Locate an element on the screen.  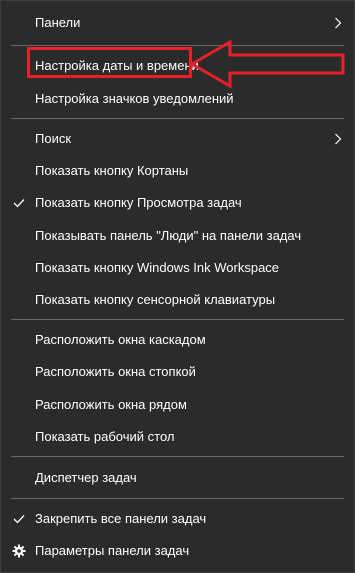
menu-item-show-cortana: Показать кнопку Кортаны is located at coordinates (177, 171).